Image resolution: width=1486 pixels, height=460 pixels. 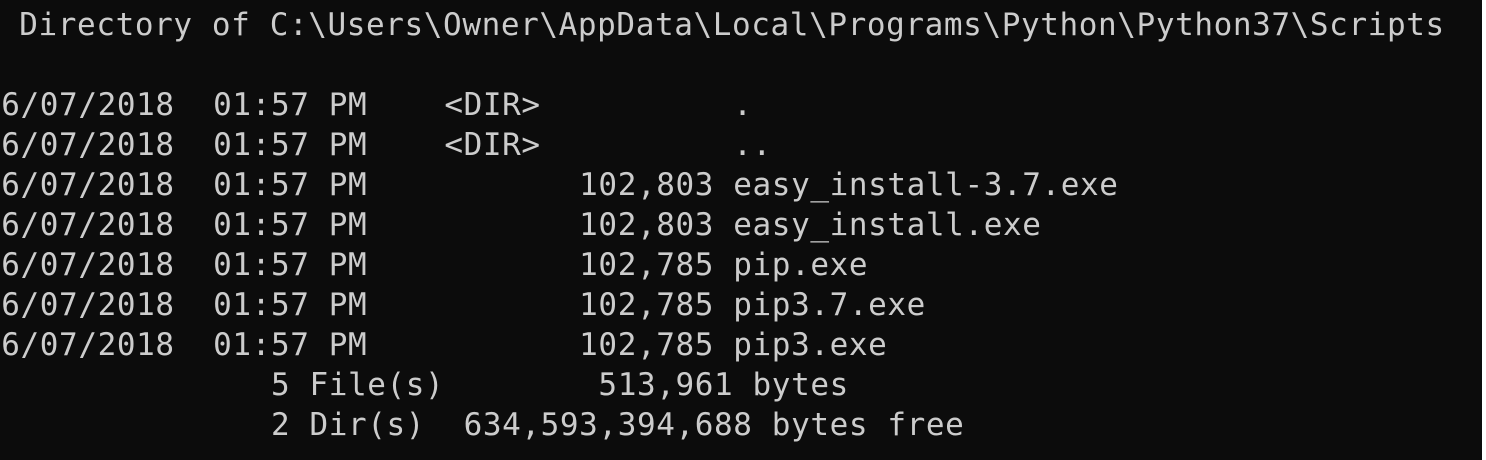 I want to click on dirs-summary: 2 Dir(s) 634,593,394,688 bytes free, so click(x=482, y=425).